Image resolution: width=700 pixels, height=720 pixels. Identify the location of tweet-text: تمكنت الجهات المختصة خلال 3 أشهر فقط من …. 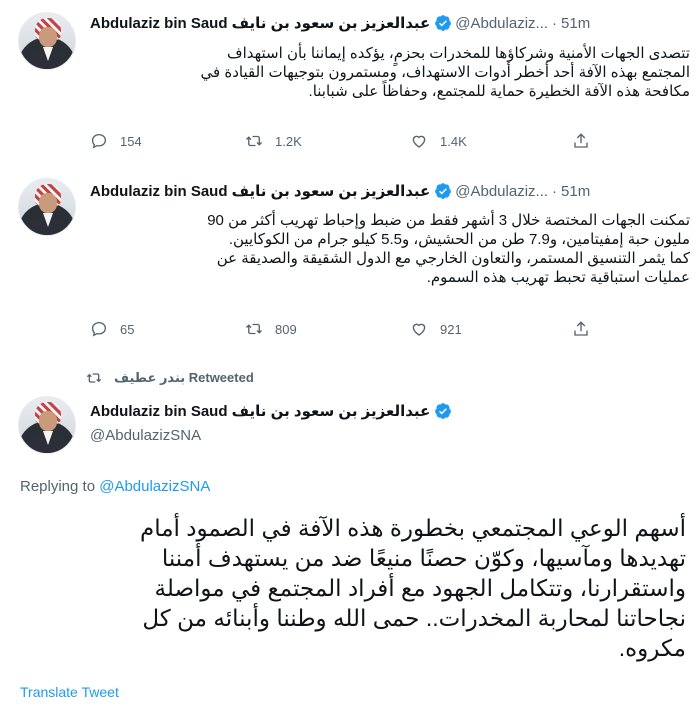
(448, 249).